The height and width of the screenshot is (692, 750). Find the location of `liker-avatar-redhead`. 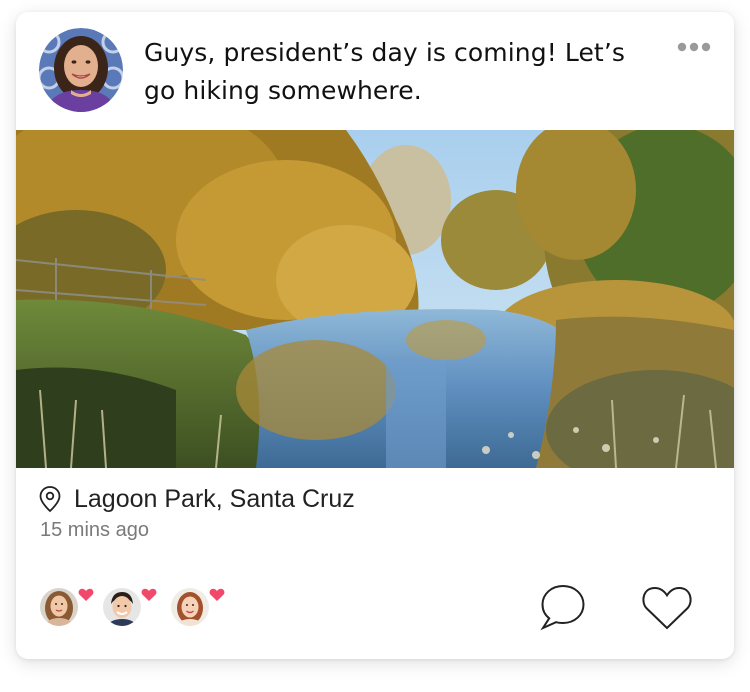

liker-avatar-redhead is located at coordinates (190, 607).